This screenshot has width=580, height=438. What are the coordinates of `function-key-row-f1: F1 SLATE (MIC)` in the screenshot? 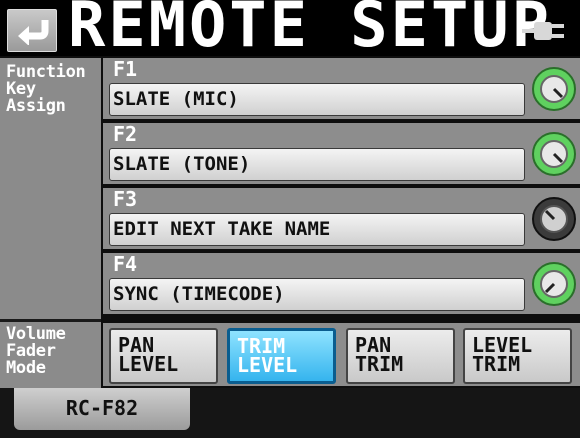 It's located at (341, 88).